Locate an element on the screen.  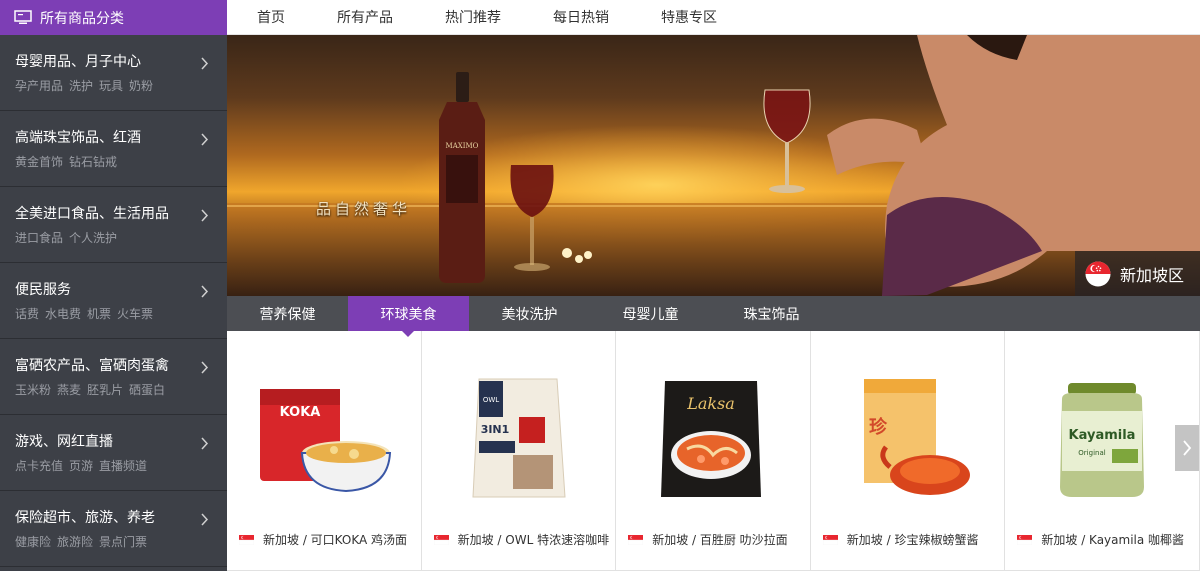
wine-bottle: MAXIMO is located at coordinates (462, 177).